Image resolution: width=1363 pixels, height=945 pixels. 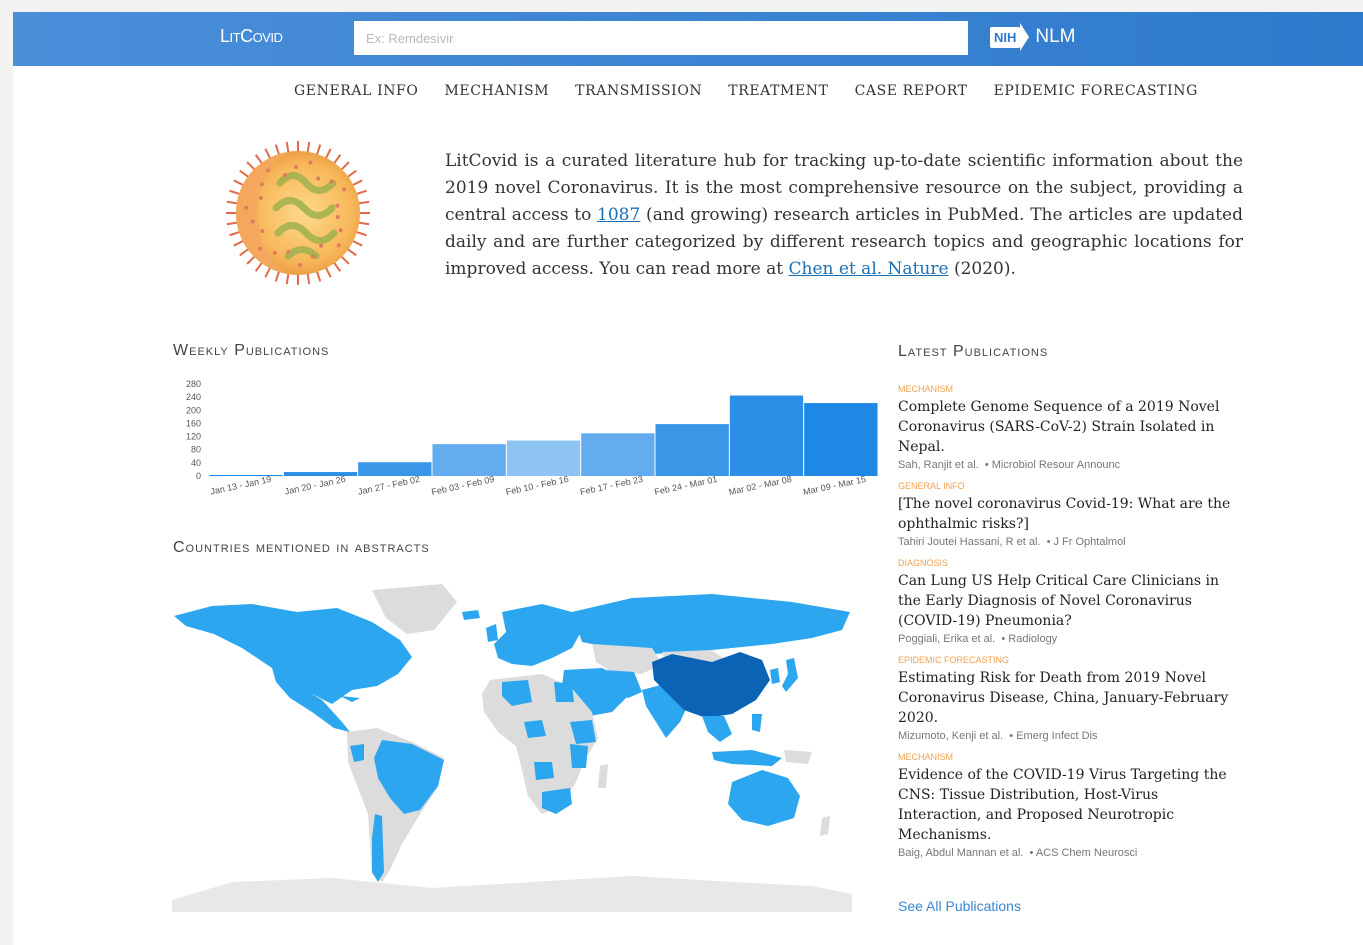 I want to click on publication-journal: Microbiol Resour Announc, so click(x=1056, y=465).